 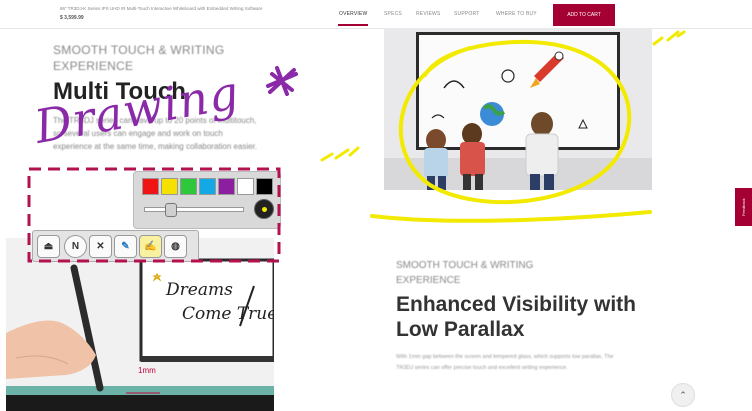 What do you see at coordinates (125, 246) in the screenshot?
I see `highlighter-icon: ✎` at bounding box center [125, 246].